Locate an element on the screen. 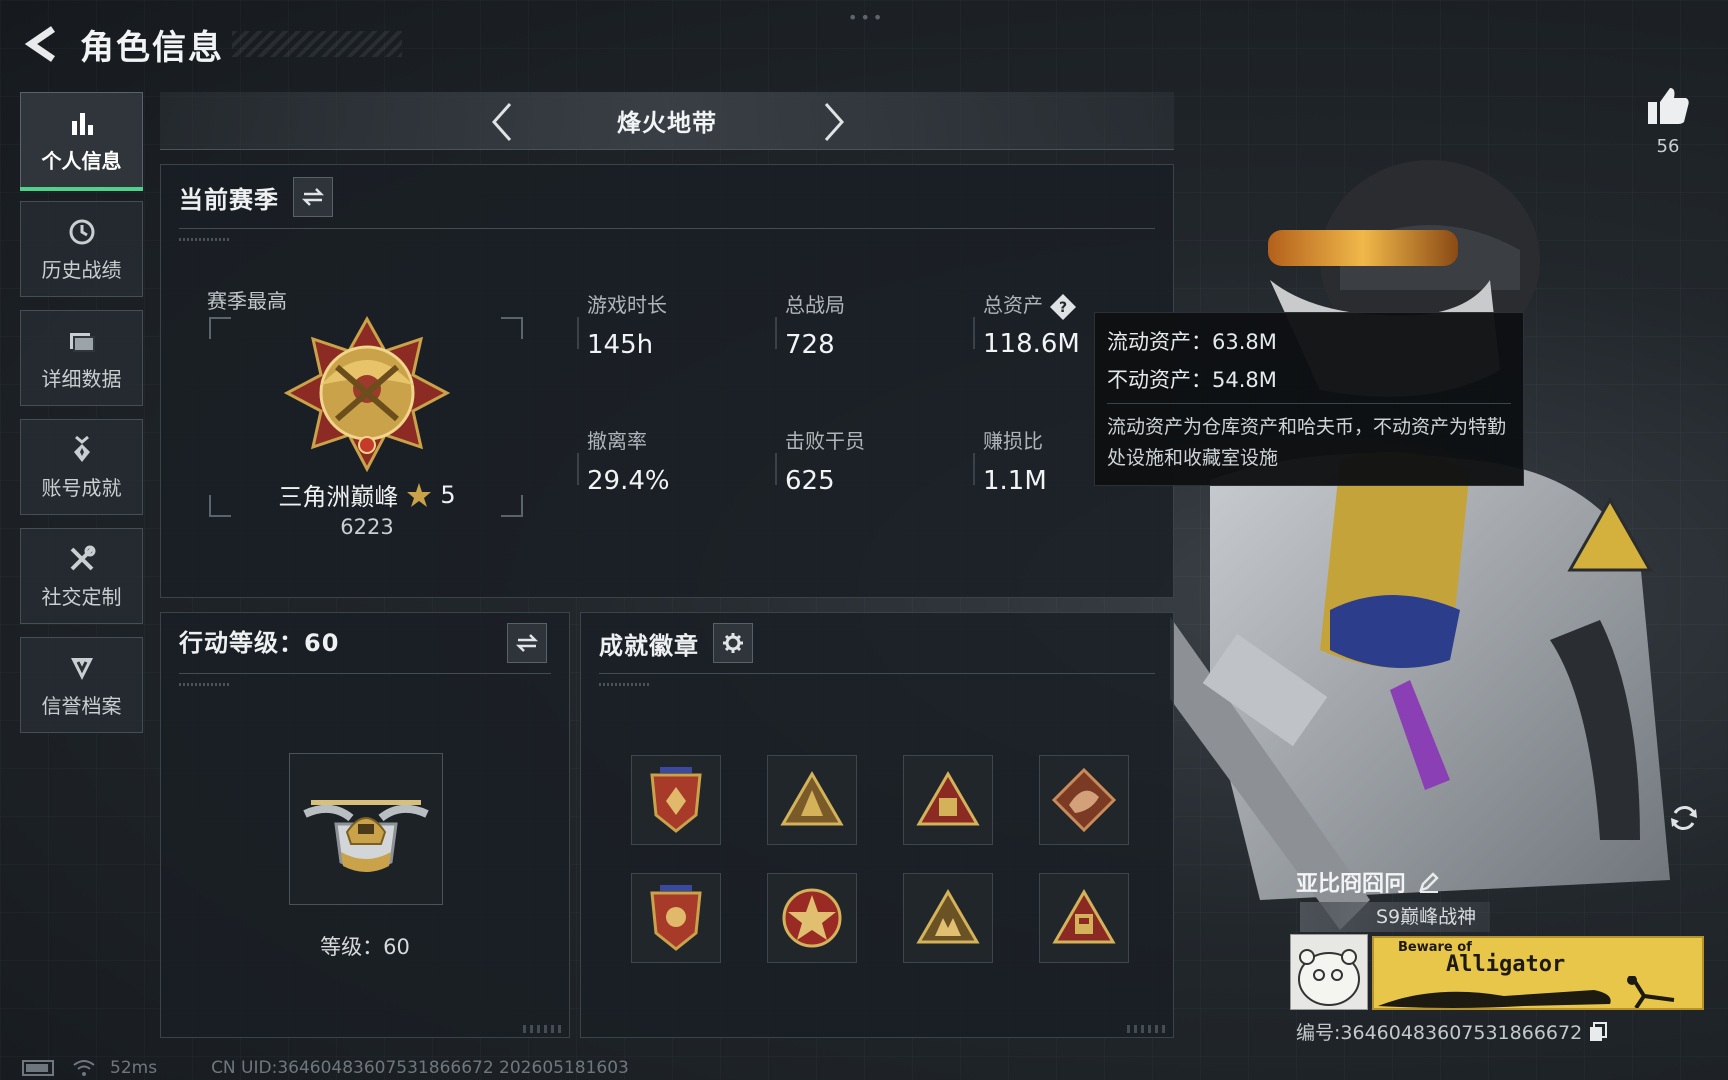 The width and height of the screenshot is (1728, 1080). badges-settings-button is located at coordinates (733, 643).